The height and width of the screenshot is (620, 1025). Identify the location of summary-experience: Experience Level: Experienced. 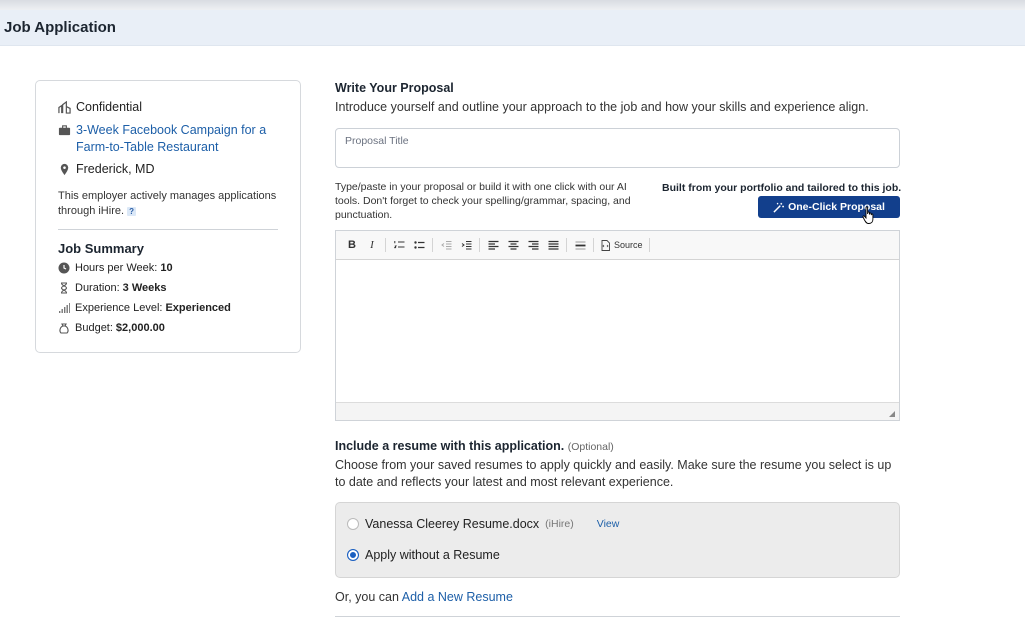
(144, 308).